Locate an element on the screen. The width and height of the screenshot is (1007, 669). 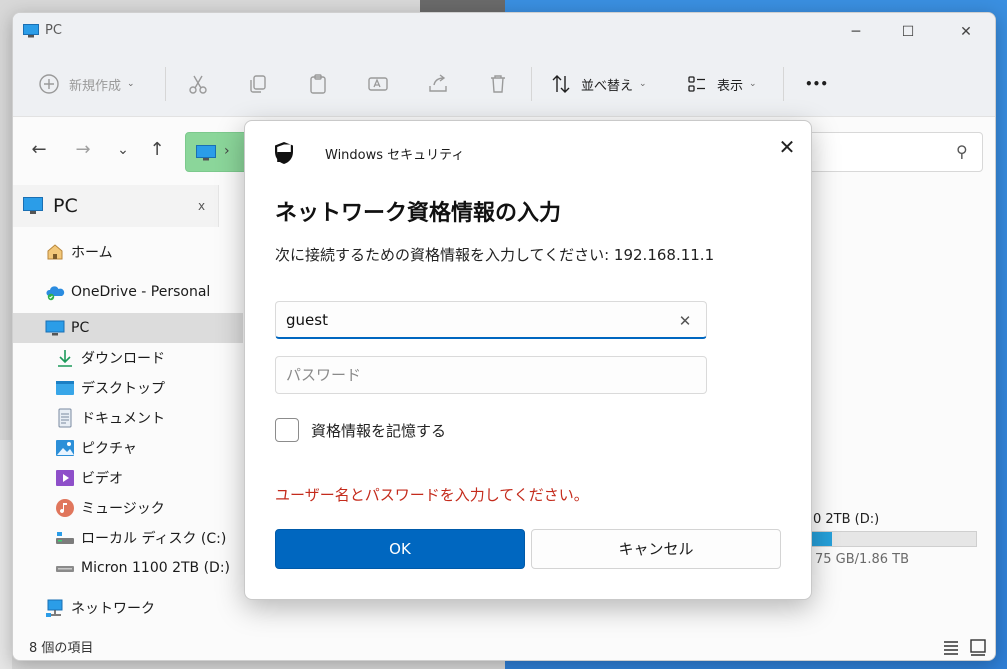
document-icon is located at coordinates (65, 418).